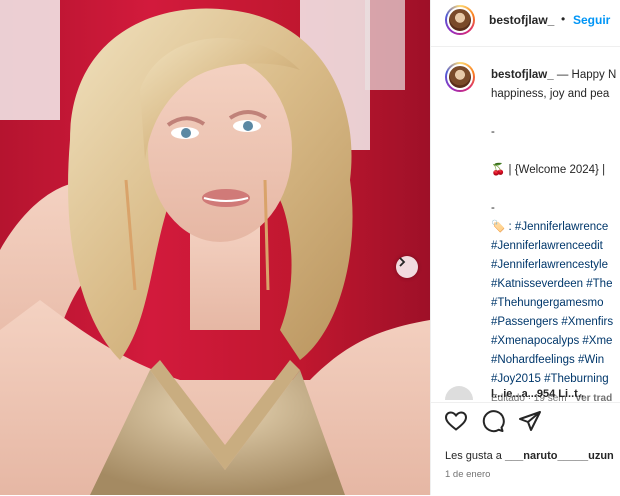  I want to click on hashtag: #Thehungergamesmo, so click(555, 303).